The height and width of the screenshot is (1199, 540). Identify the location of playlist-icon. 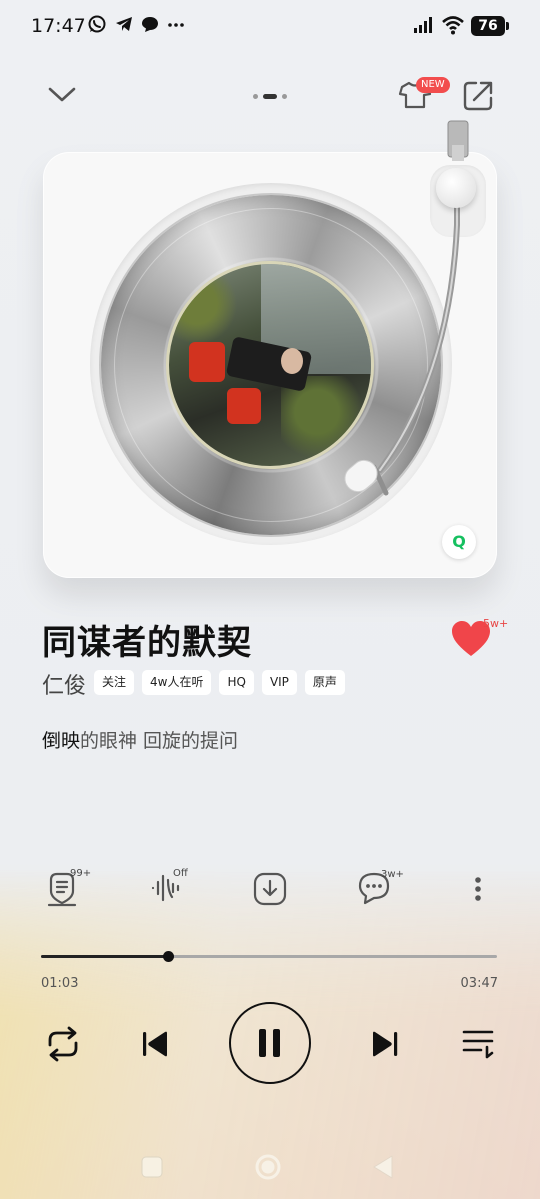
(478, 1044).